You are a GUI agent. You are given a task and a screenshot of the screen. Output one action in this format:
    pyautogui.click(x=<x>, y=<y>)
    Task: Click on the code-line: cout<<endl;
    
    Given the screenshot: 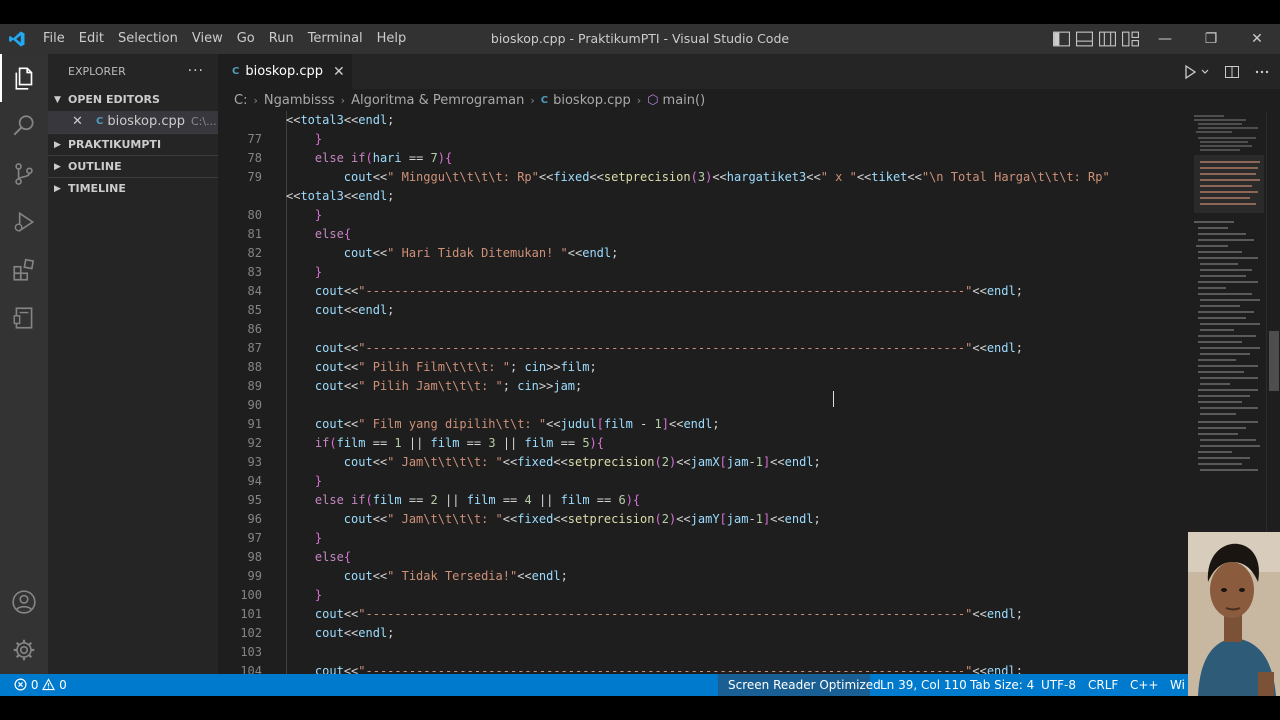 What is the action you would take?
    pyautogui.click(x=354, y=310)
    